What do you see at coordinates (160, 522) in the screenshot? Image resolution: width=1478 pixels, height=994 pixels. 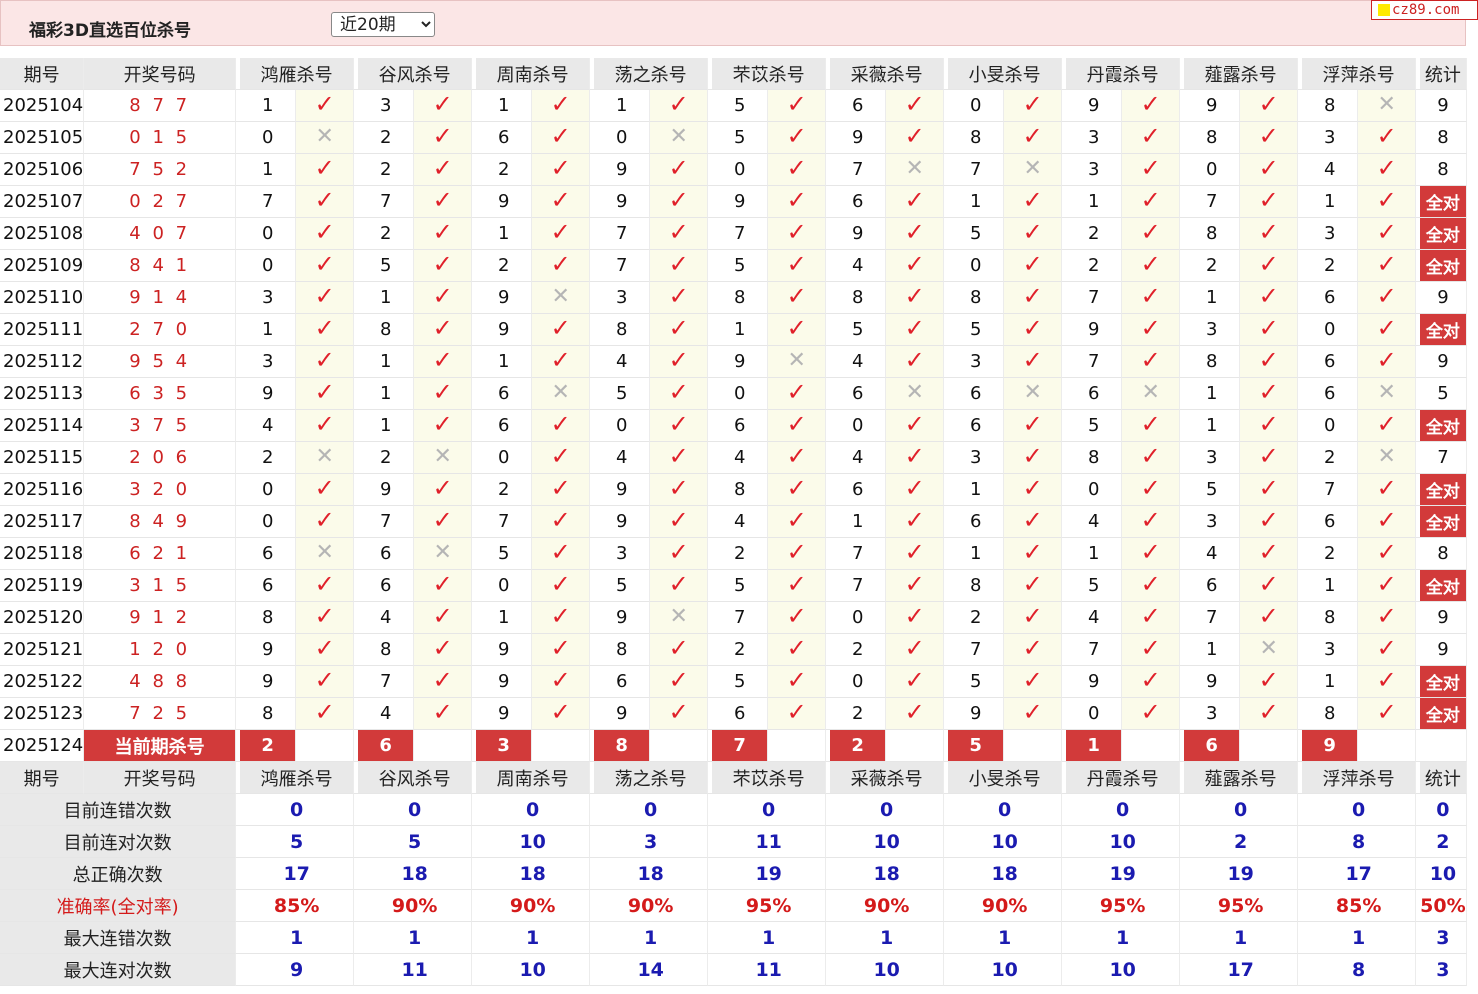 I see `draw-number-cell: 8 4 9` at bounding box center [160, 522].